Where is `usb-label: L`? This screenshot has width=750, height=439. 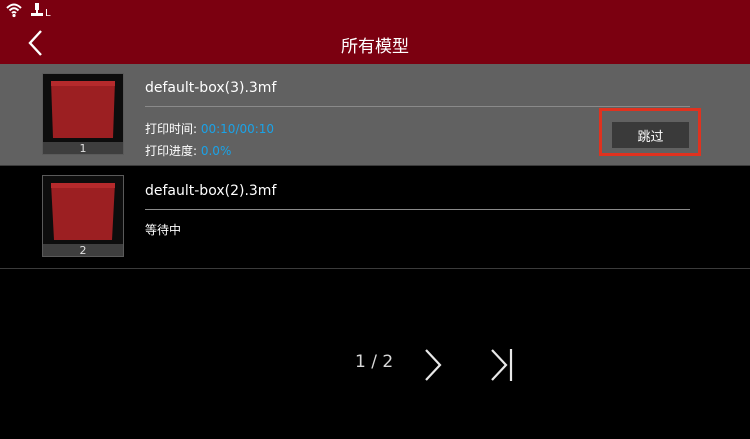 usb-label: L is located at coordinates (48, 13).